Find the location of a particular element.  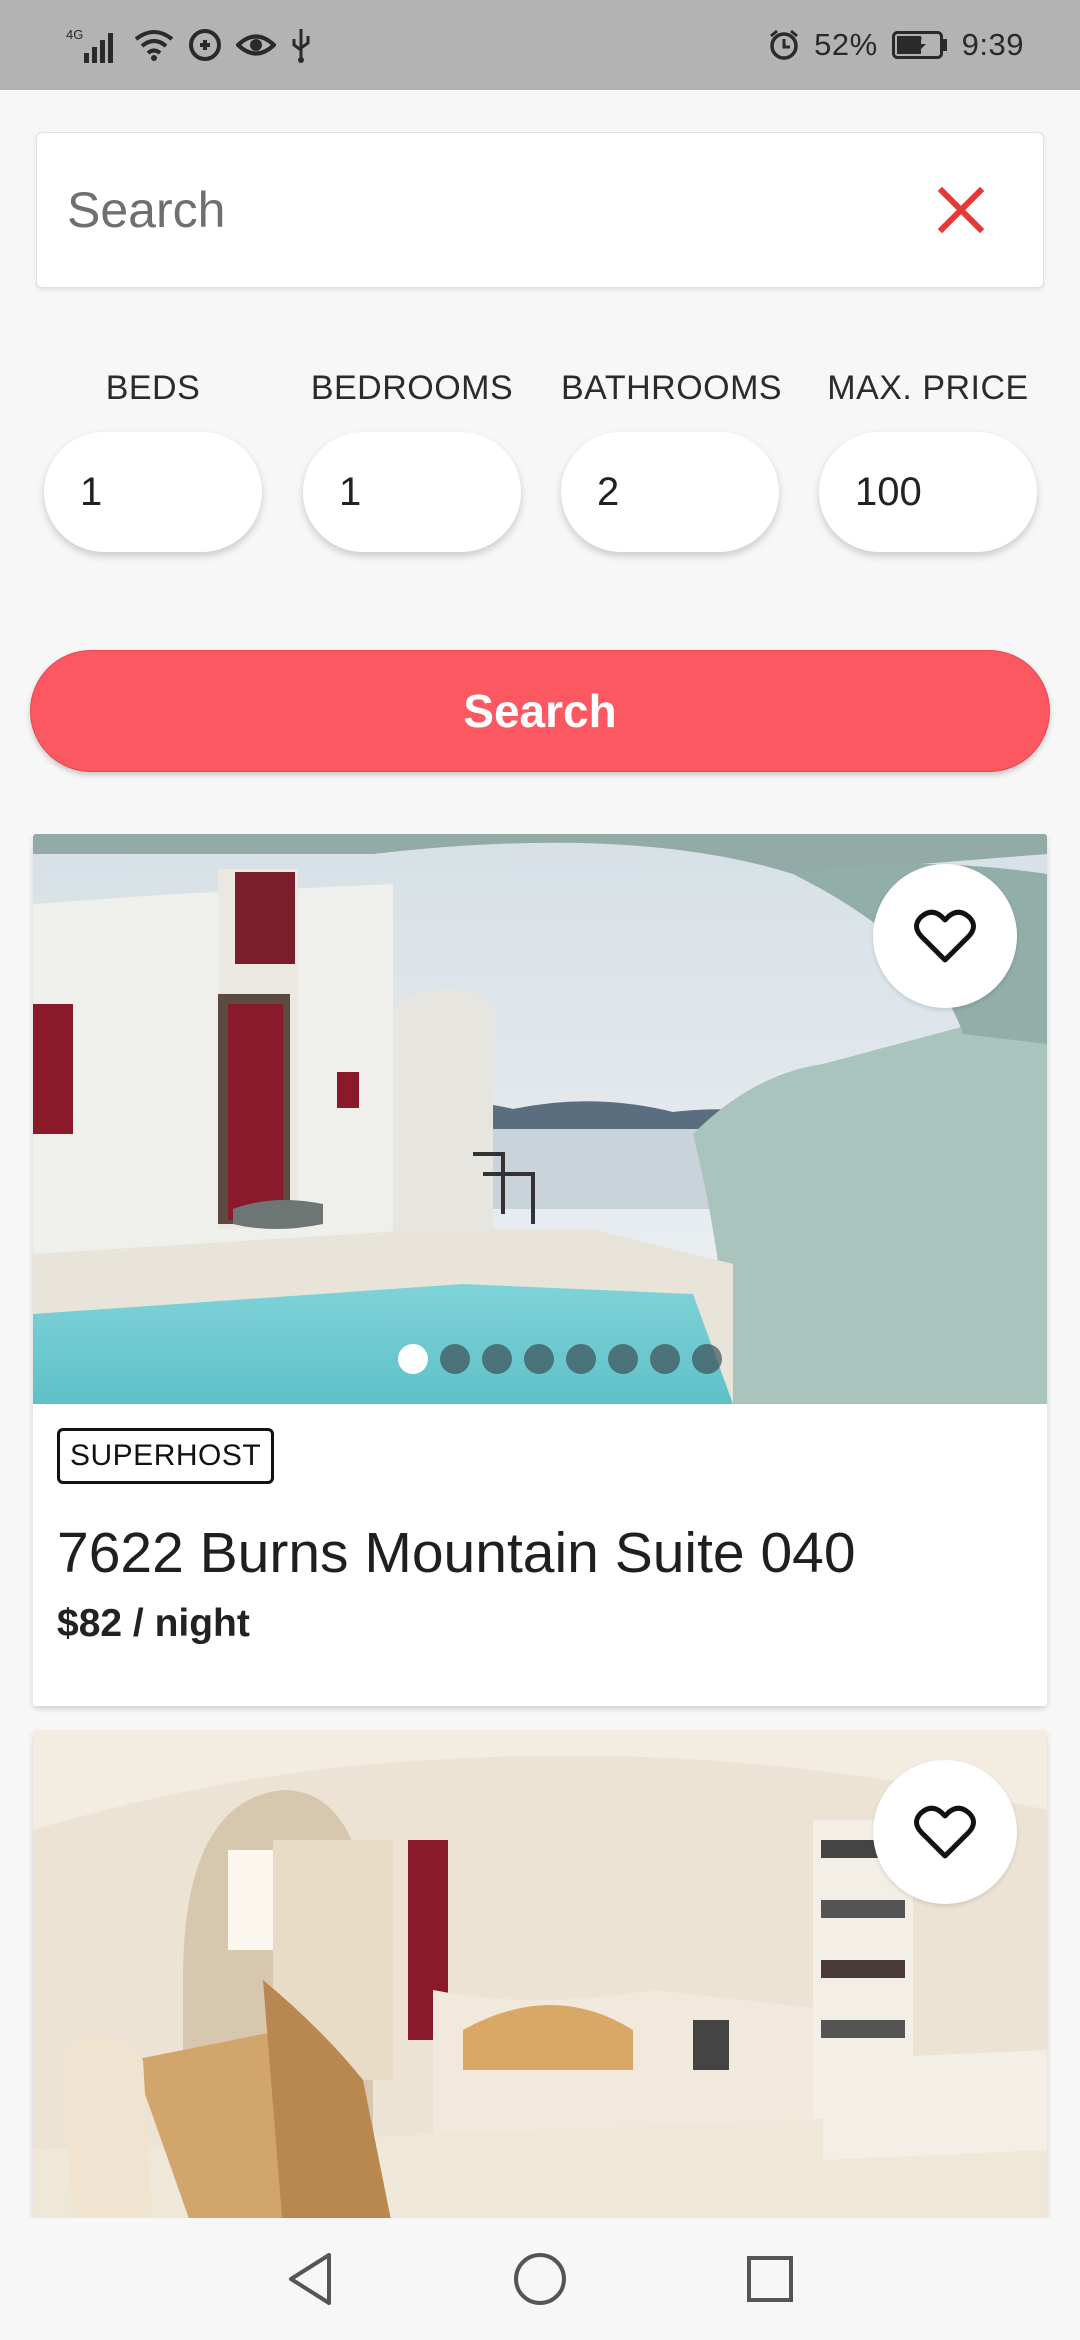

svg-text: 4G is located at coordinates (74, 34).